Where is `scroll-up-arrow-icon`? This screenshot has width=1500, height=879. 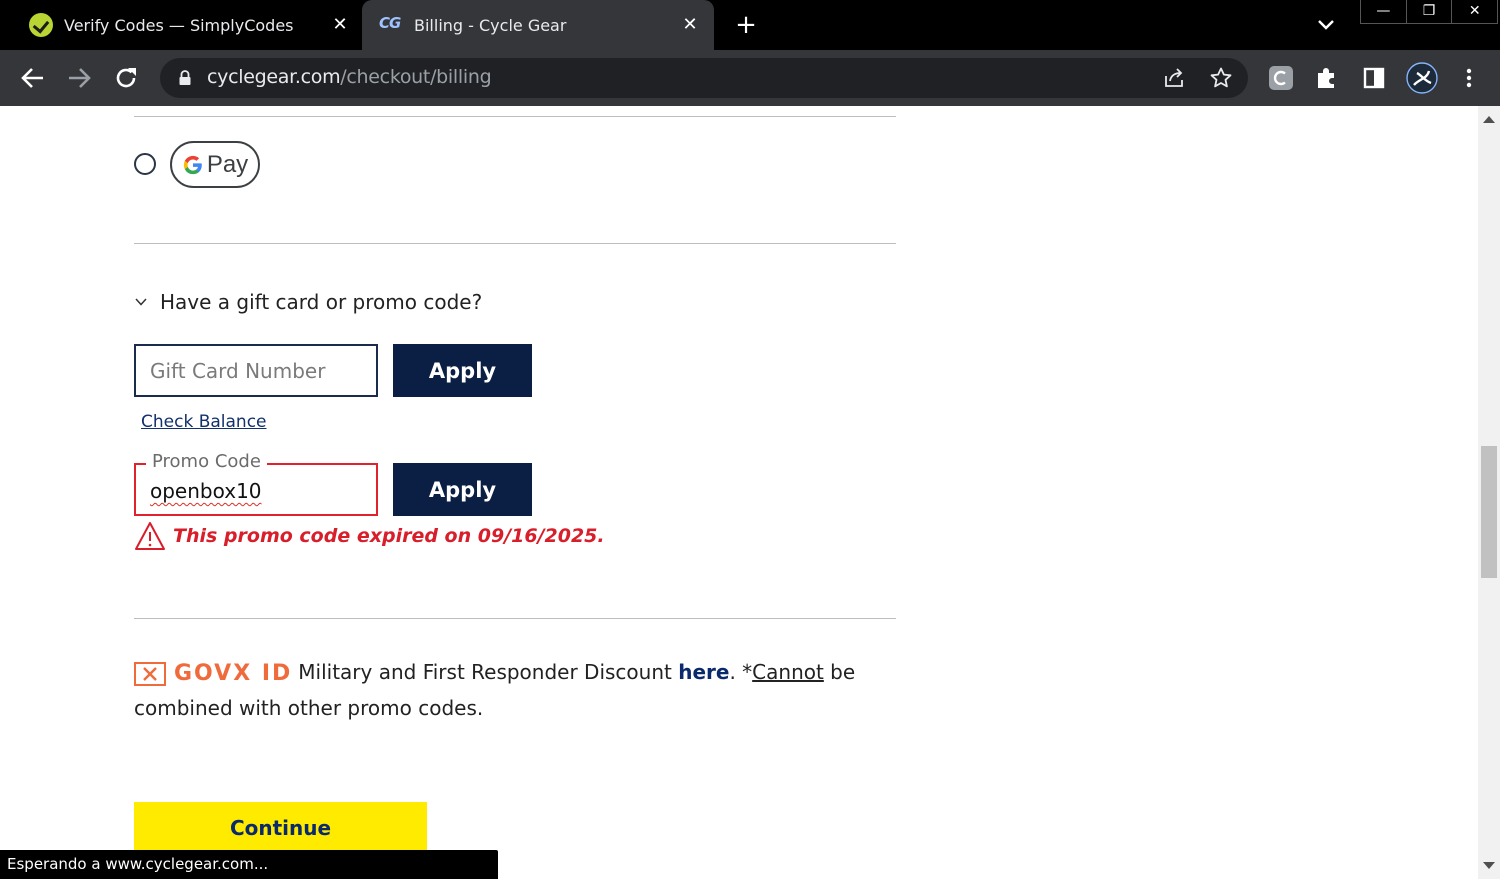 scroll-up-arrow-icon is located at coordinates (1489, 119).